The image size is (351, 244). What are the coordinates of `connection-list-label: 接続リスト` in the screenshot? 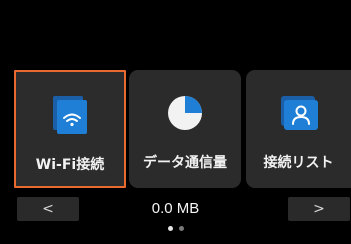 It's located at (298, 163).